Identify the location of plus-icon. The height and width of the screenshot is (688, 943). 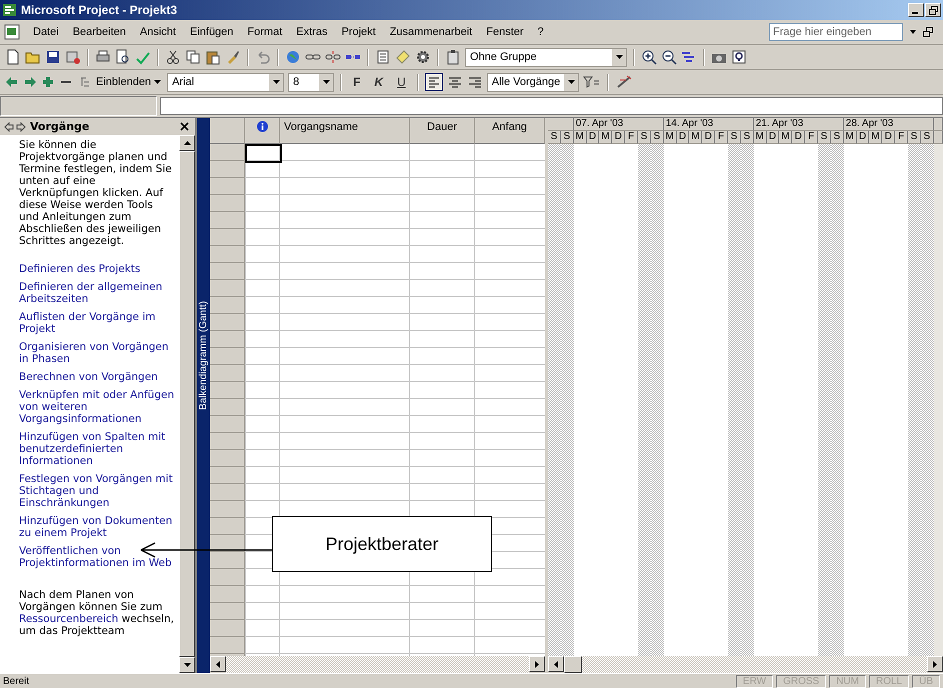
(48, 82).